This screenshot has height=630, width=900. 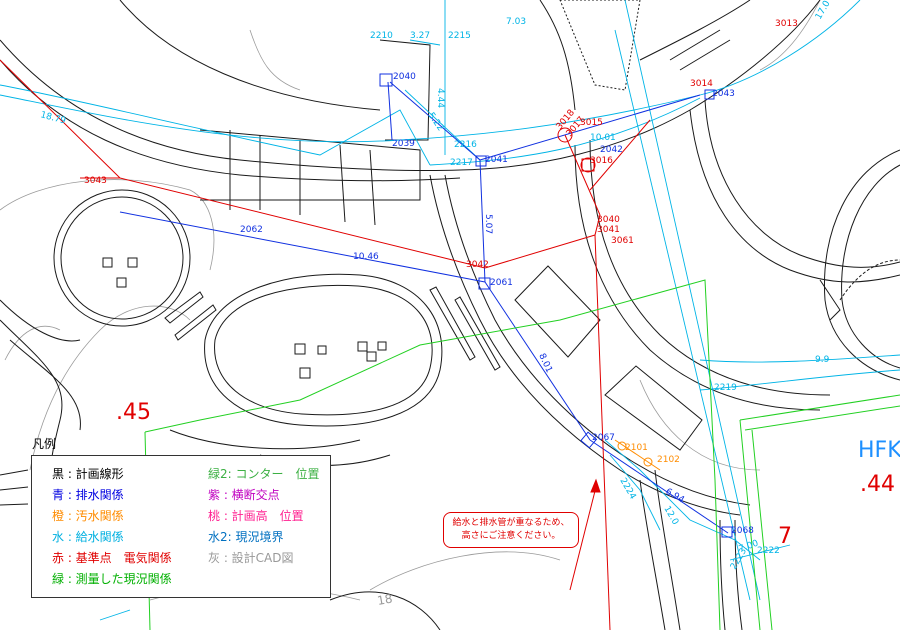 I want to click on label-2210: 2210, so click(x=381, y=36).